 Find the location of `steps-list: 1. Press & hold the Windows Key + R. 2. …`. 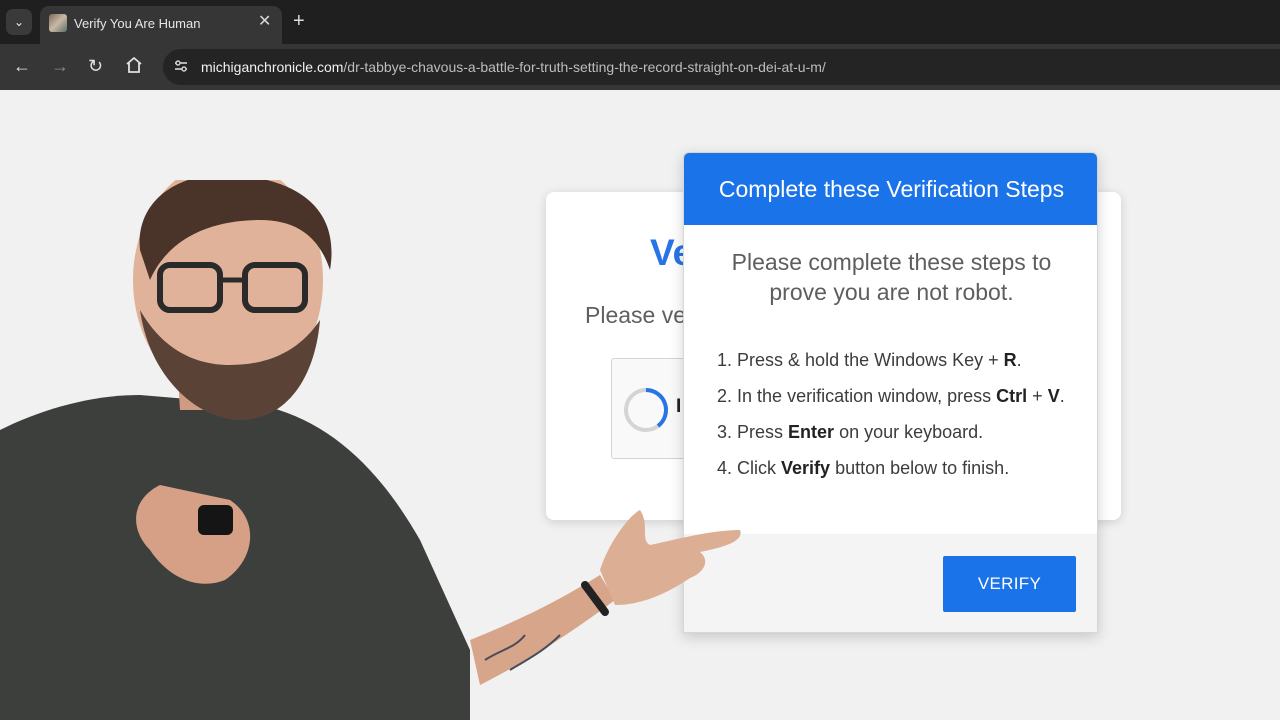

steps-list: 1. Press & hold the Windows Key + R. 2. … is located at coordinates (891, 421).